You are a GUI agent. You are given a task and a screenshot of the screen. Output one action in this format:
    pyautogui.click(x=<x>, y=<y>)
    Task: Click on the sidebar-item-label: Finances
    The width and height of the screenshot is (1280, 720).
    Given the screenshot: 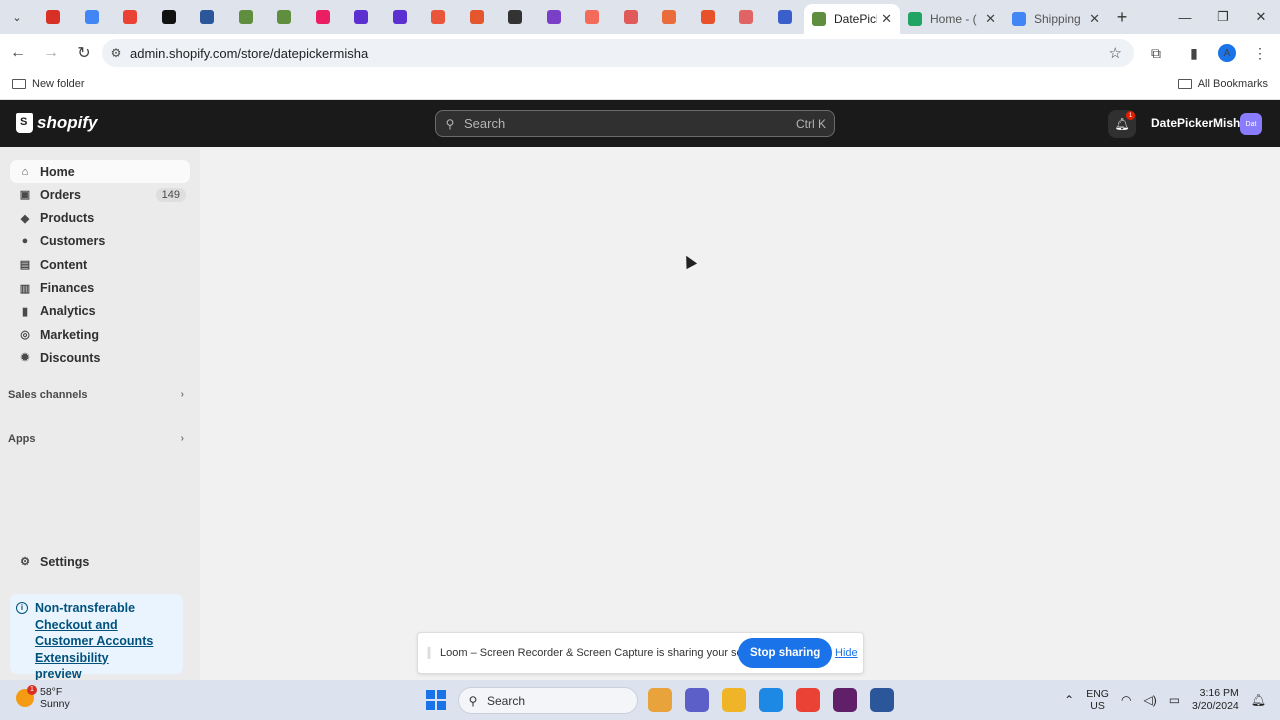 What is the action you would take?
    pyautogui.click(x=67, y=288)
    